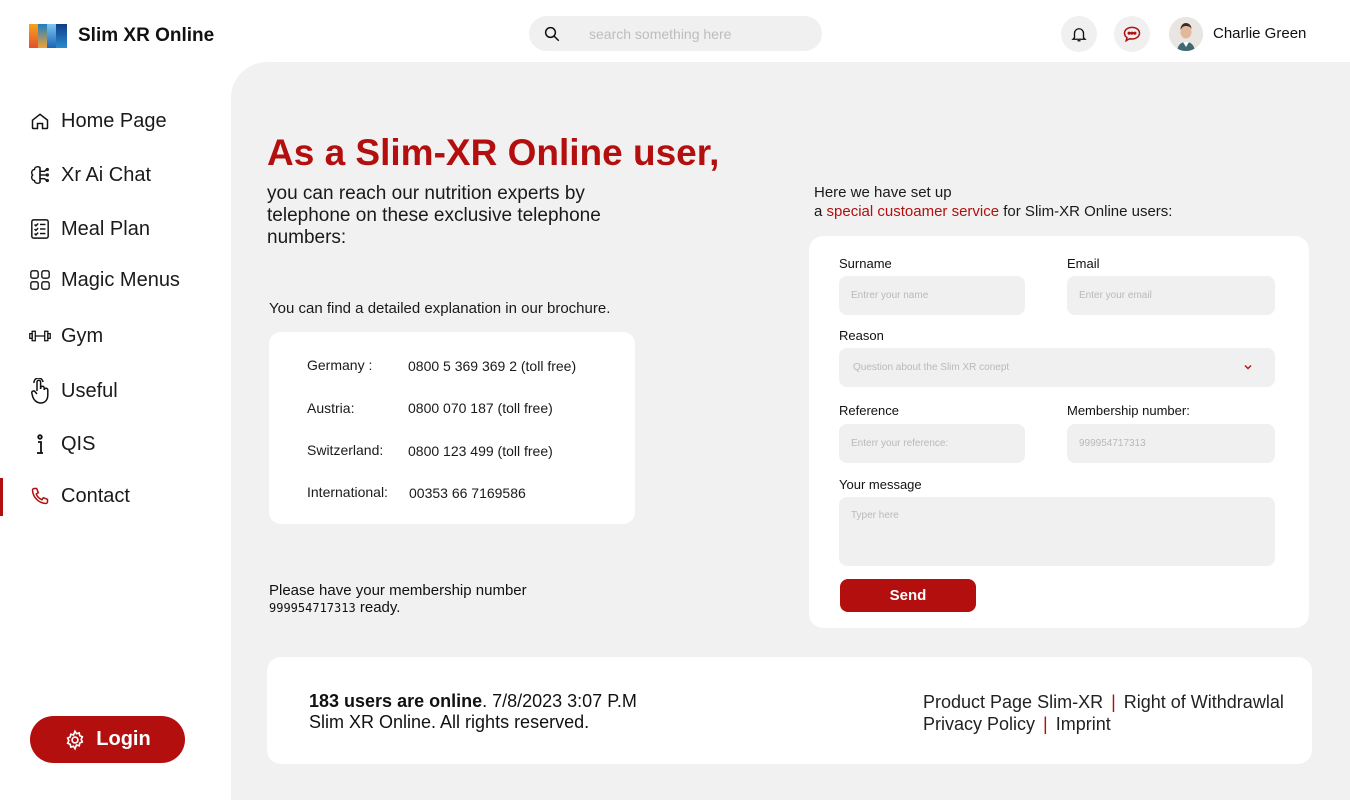 Image resolution: width=1350 pixels, height=800 pixels. Describe the element at coordinates (89, 390) in the screenshot. I see `sidebar-item-label: Useful` at that location.